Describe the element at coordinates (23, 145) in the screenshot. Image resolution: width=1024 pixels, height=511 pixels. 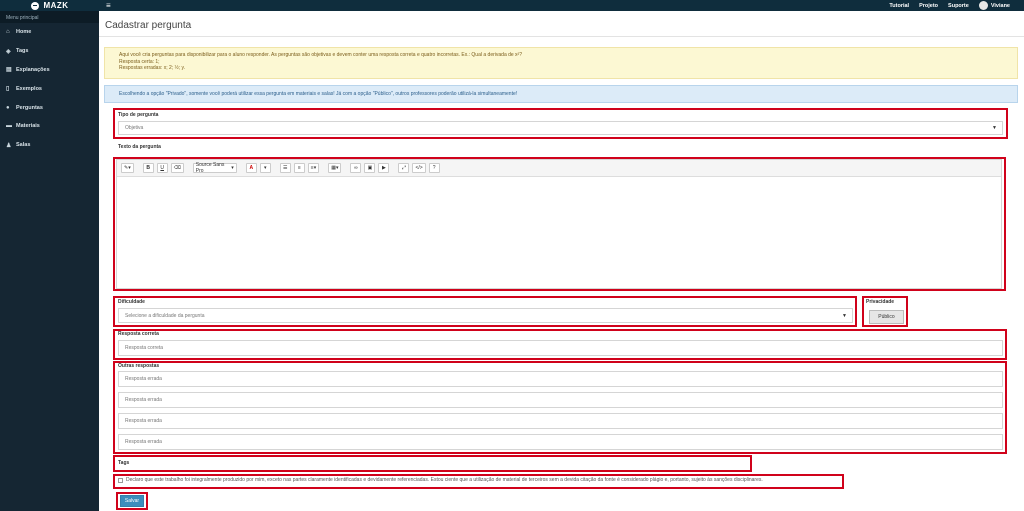
I see `sidebar-item-label: Salas` at that location.